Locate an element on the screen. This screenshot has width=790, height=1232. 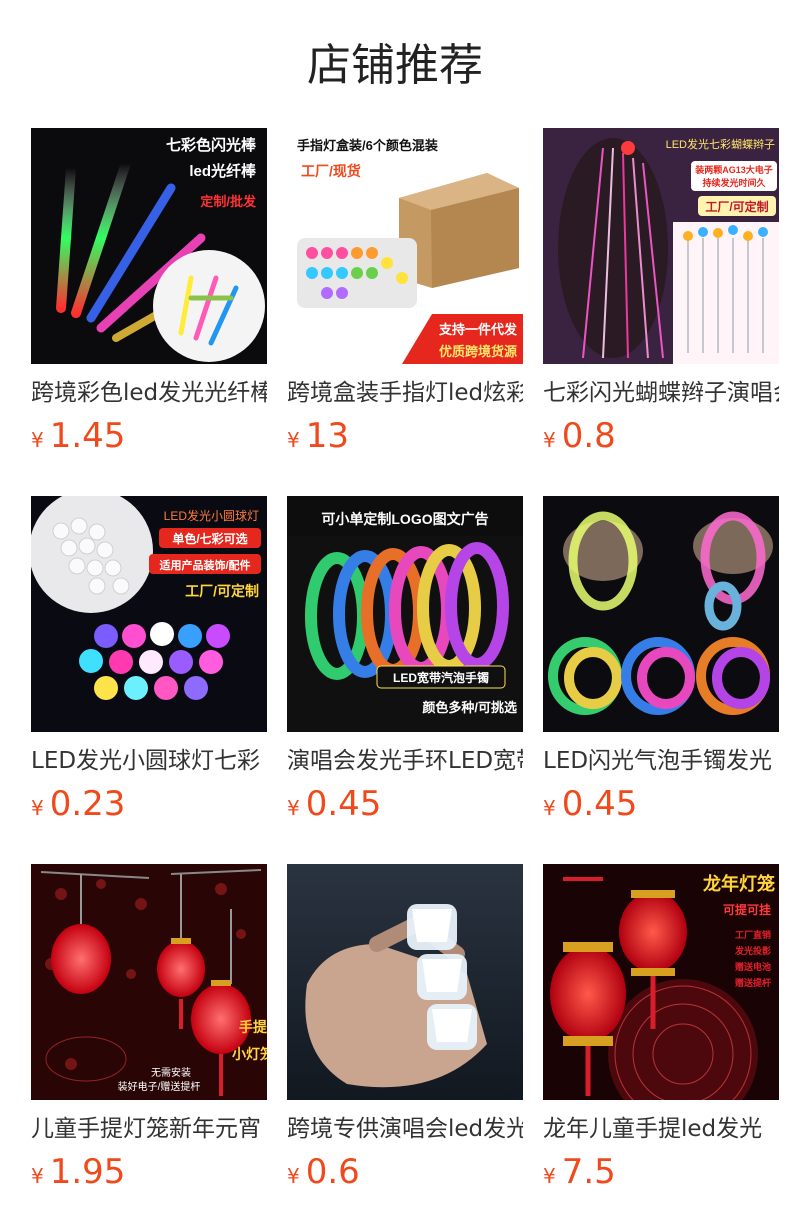
product-image-text: 可小单定制LOGO图文广告 is located at coordinates (404, 519).